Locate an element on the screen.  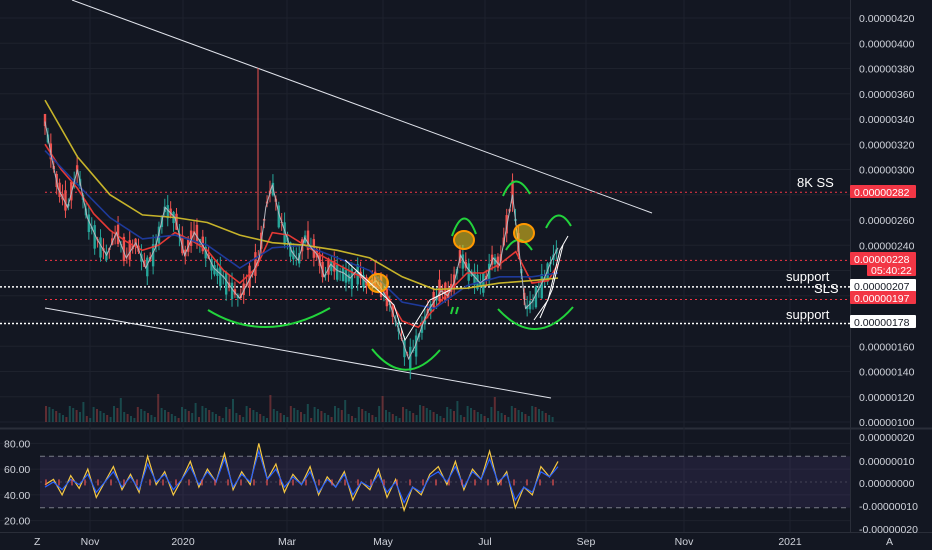
price-badge-text: 0.00000282 is located at coordinates (882, 193).